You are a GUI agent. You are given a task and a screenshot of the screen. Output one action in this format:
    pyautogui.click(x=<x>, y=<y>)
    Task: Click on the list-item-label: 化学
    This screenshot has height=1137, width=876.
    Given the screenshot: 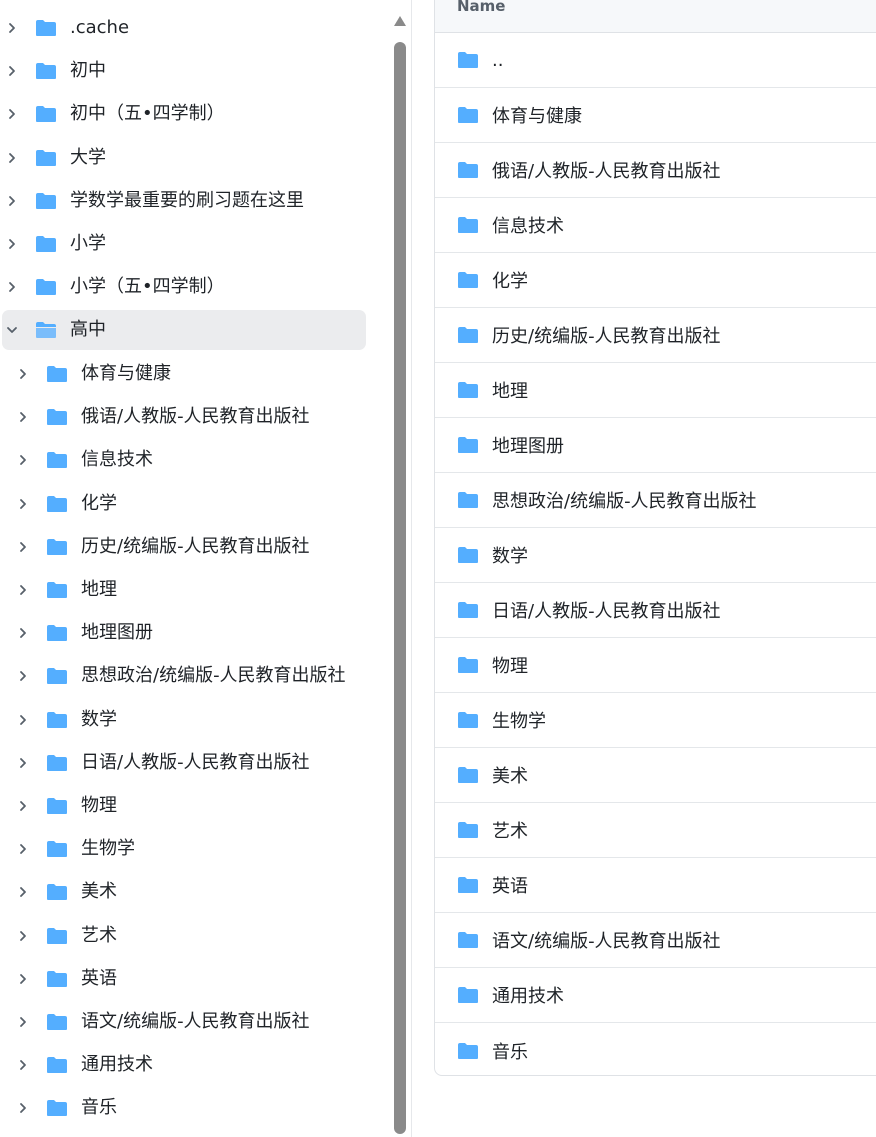 What is the action you would take?
    pyautogui.click(x=510, y=280)
    